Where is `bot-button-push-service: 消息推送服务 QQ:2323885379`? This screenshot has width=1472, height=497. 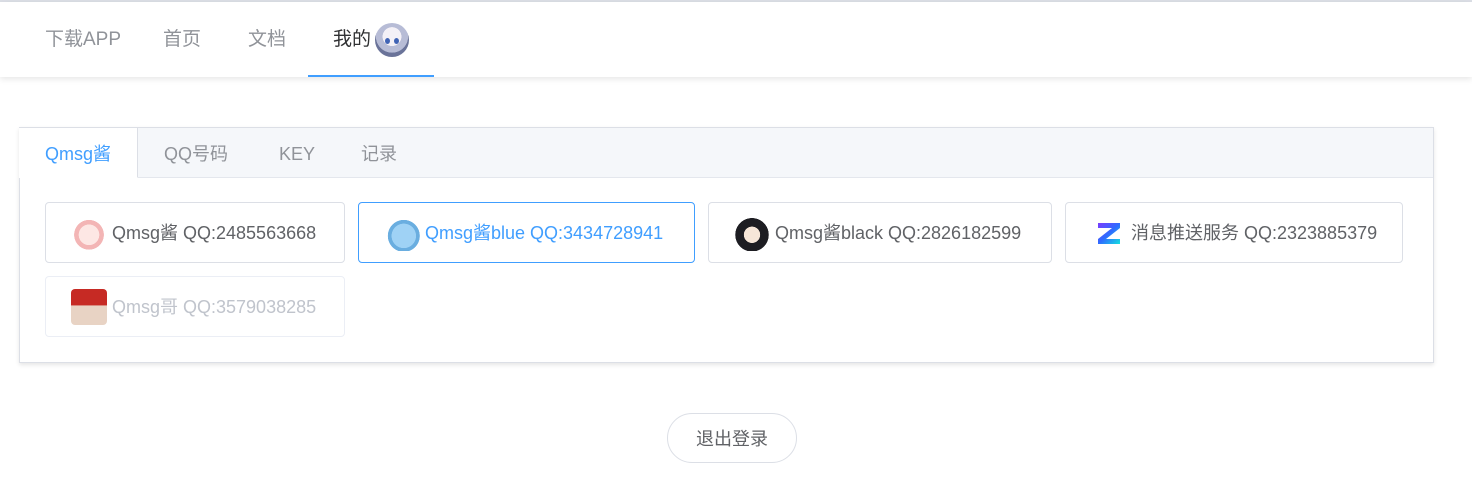
bot-button-push-service: 消息推送服务 QQ:2323885379 is located at coordinates (1234, 232).